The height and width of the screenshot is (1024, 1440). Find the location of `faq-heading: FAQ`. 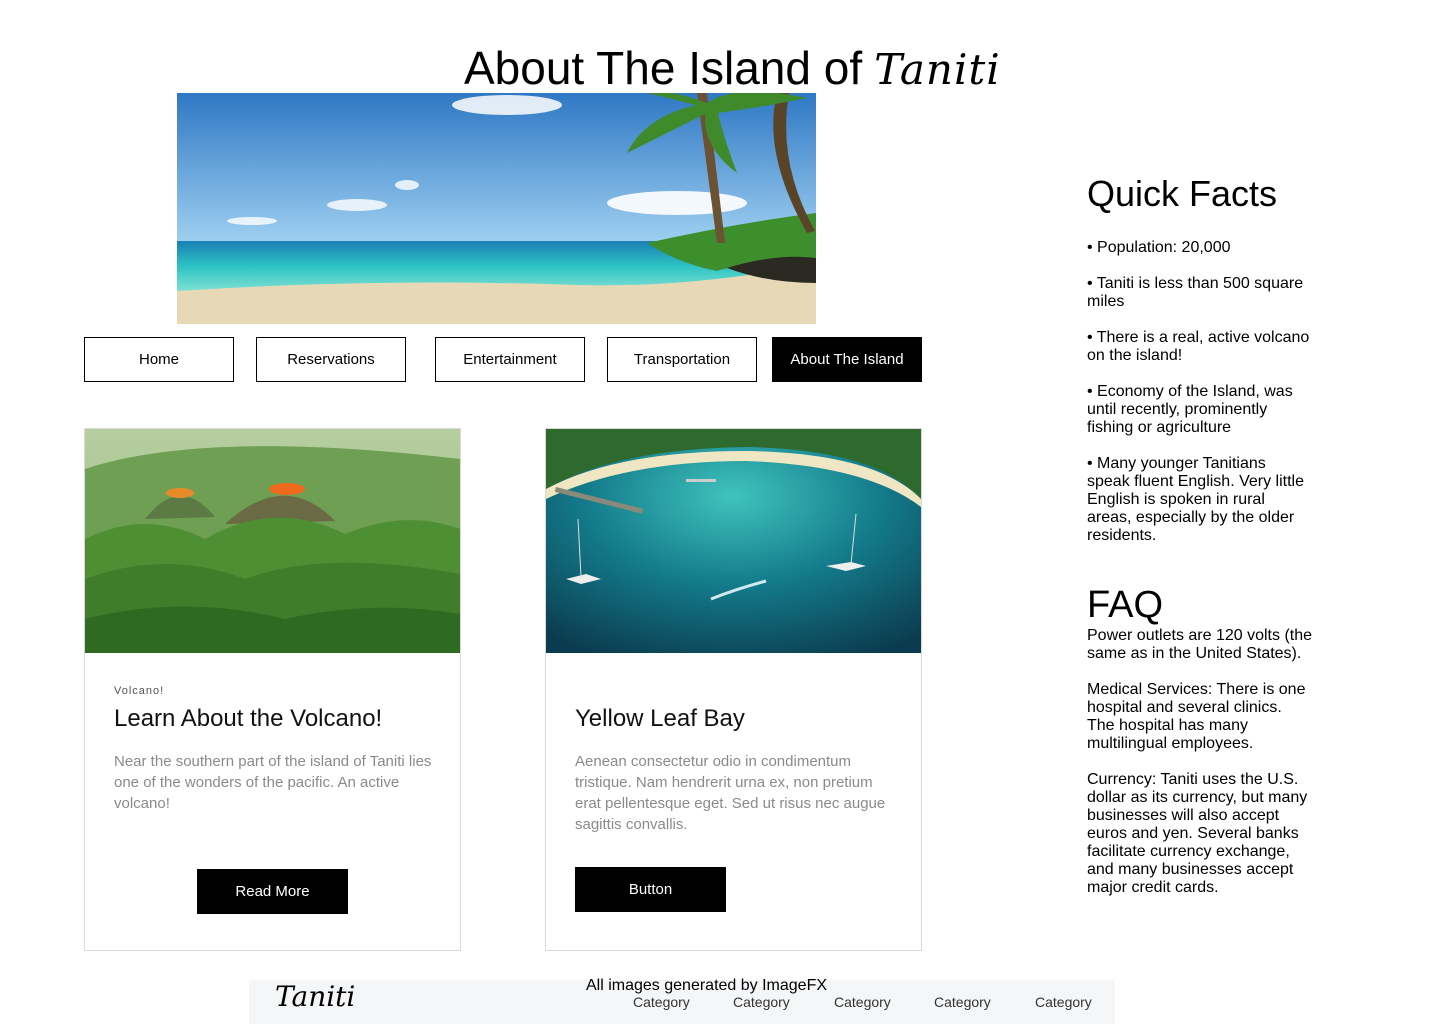

faq-heading: FAQ is located at coordinates (1125, 605).